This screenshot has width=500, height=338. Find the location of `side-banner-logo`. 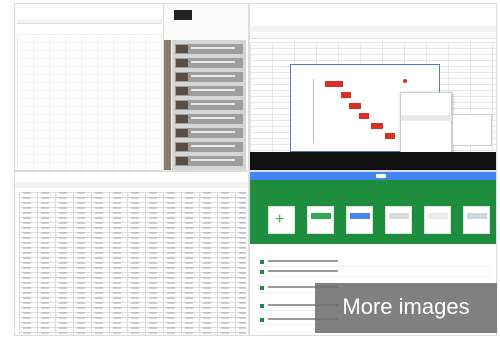

side-banner-logo is located at coordinates (183, 15).